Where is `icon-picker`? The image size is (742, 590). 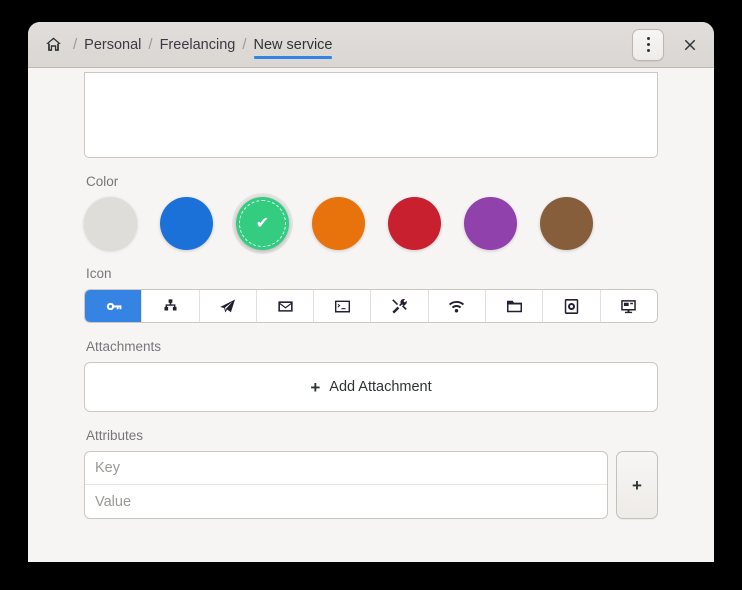
icon-picker is located at coordinates (371, 306).